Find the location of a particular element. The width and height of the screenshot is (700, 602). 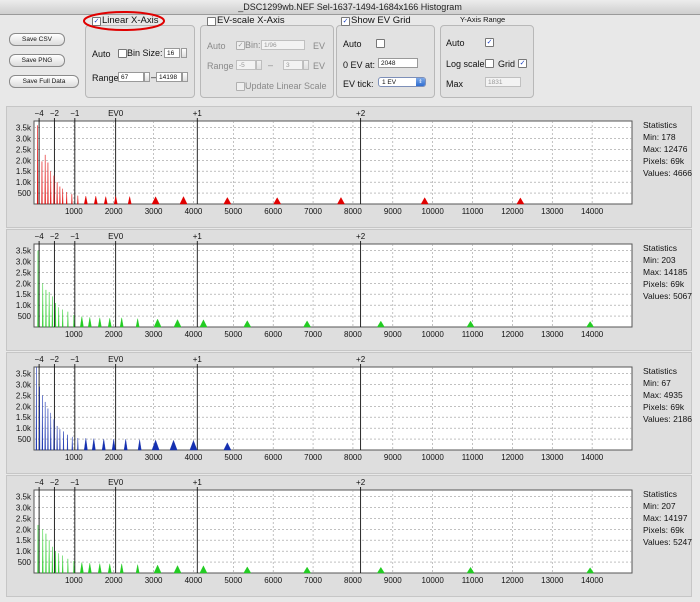

range-max-field: 14198 is located at coordinates (169, 77).